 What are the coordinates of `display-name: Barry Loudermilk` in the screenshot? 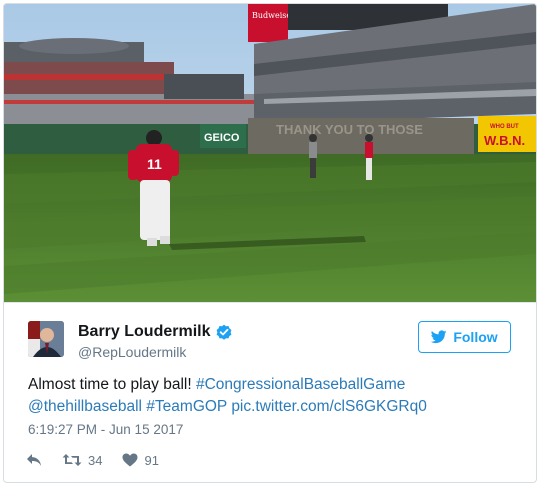 It's located at (144, 332).